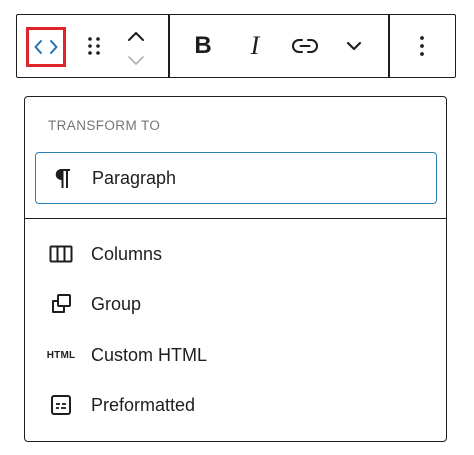 This screenshot has height=455, width=474. What do you see at coordinates (104, 125) in the screenshot?
I see `transform-heading: TRANSFORM TO` at bounding box center [104, 125].